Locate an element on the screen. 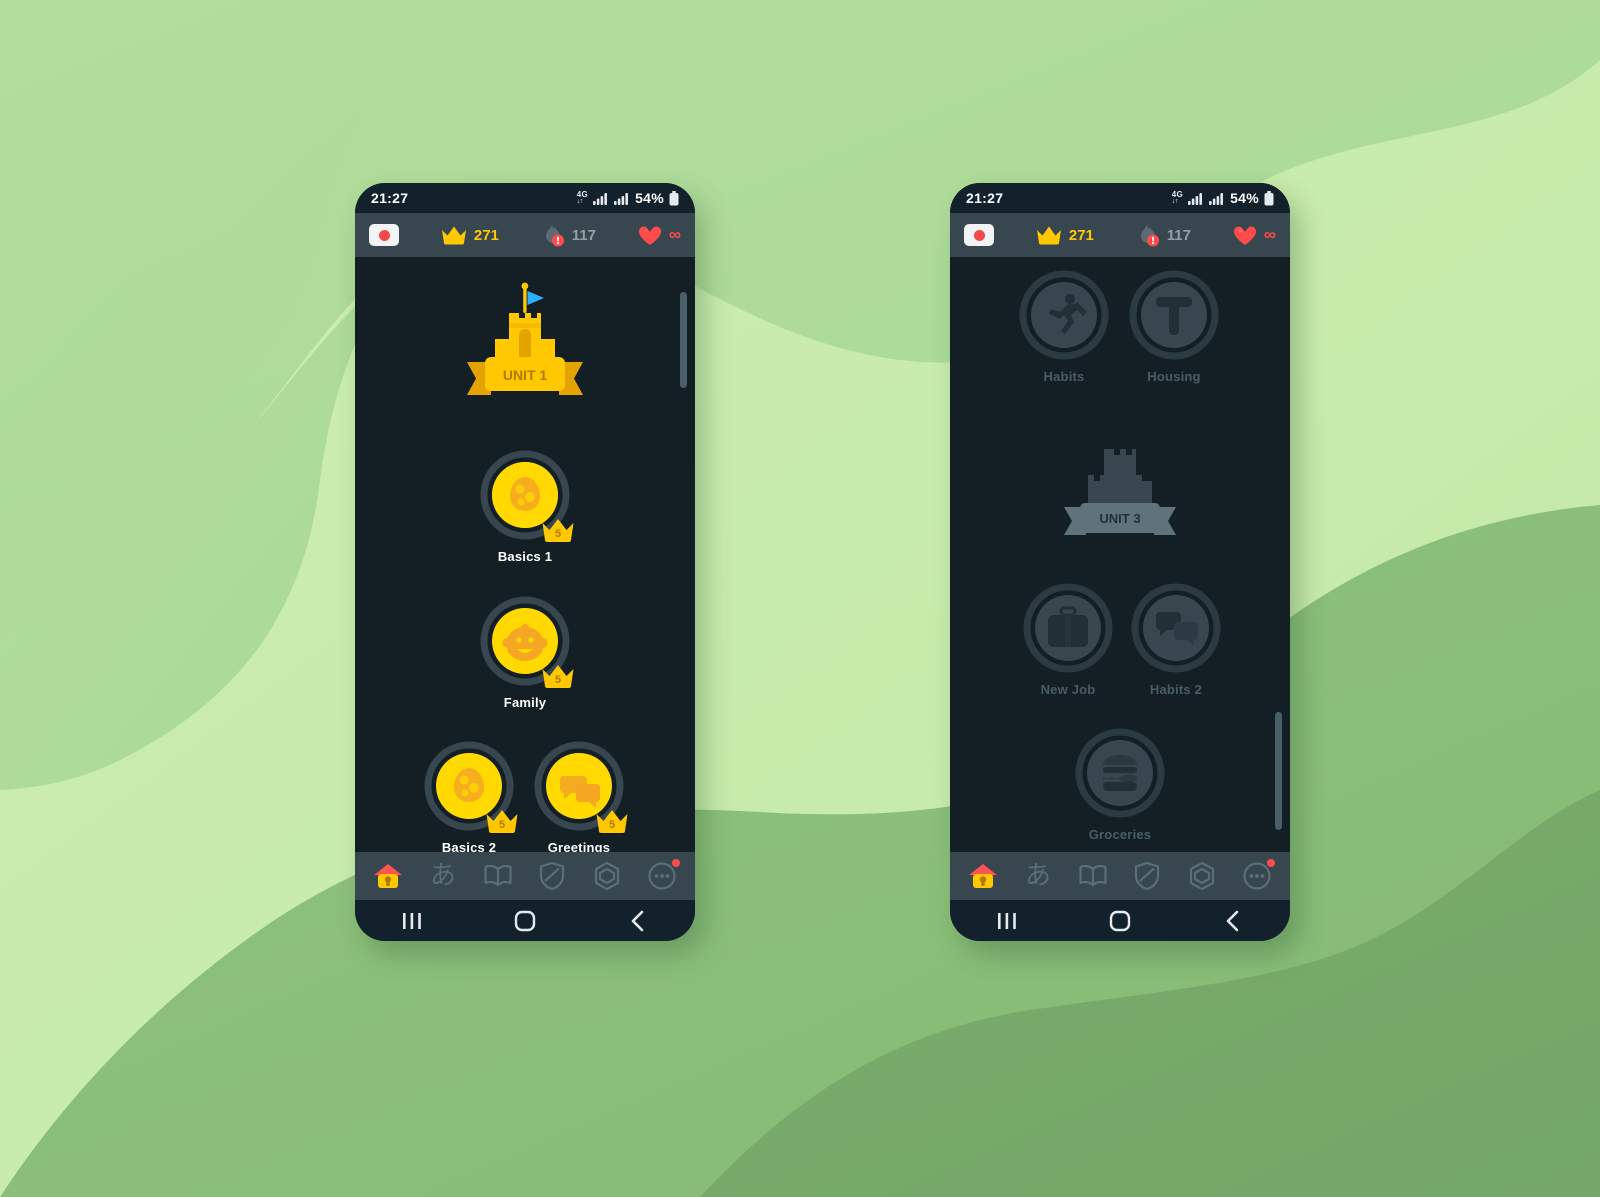 The image size is (1600, 1197). lesson-node-greetings: 5 Greetings is located at coordinates (579, 796).